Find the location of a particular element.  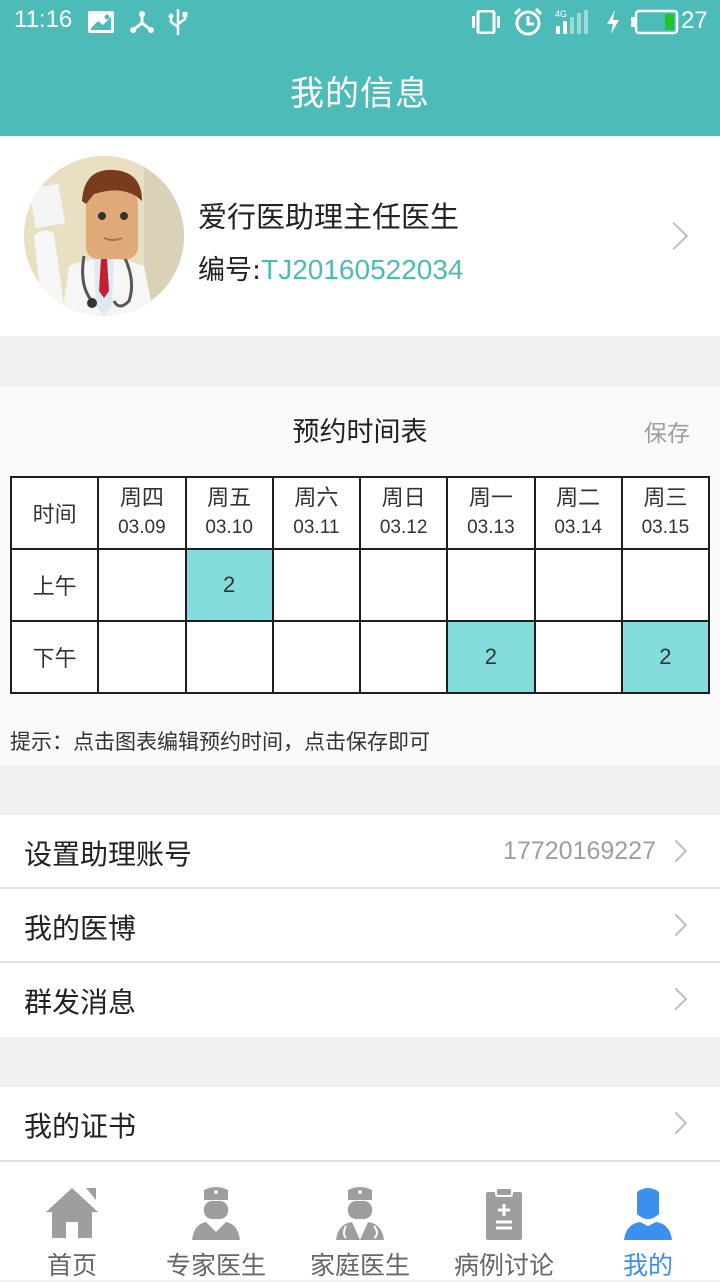

user-icon is located at coordinates (648, 1214).